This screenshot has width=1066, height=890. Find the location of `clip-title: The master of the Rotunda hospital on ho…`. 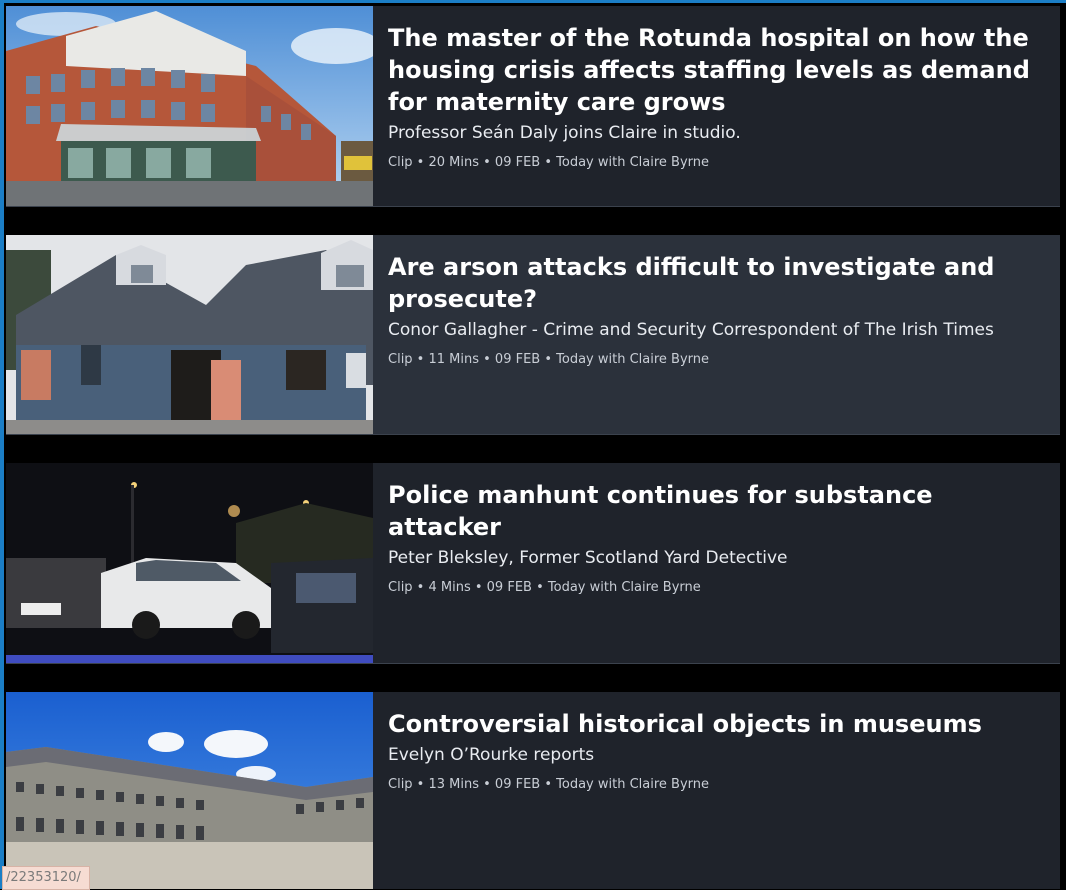

clip-title: The master of the Rotunda hospital on ho… is located at coordinates (718, 70).